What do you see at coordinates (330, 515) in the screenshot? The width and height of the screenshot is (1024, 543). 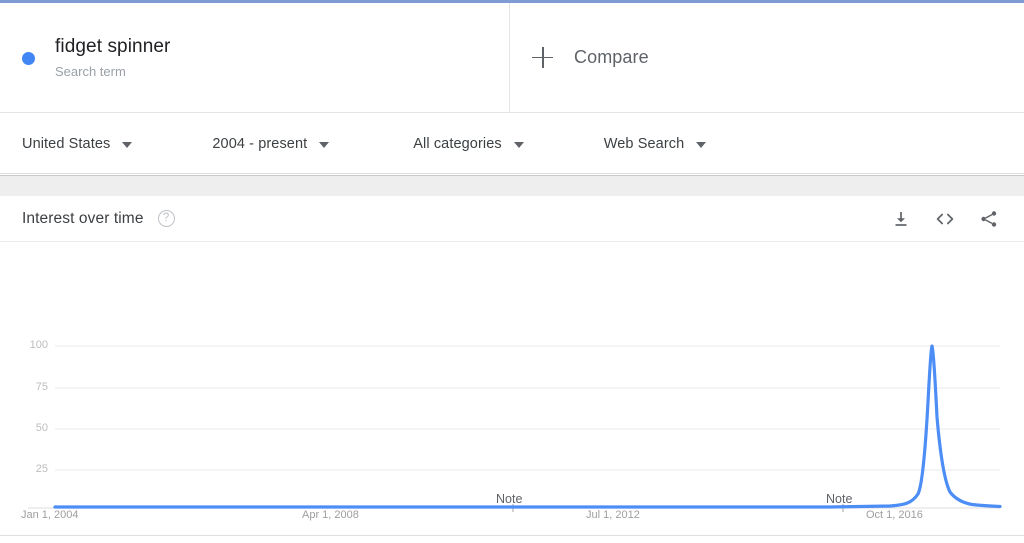 I see `x-tick-label: Apr 1, 2008` at bounding box center [330, 515].